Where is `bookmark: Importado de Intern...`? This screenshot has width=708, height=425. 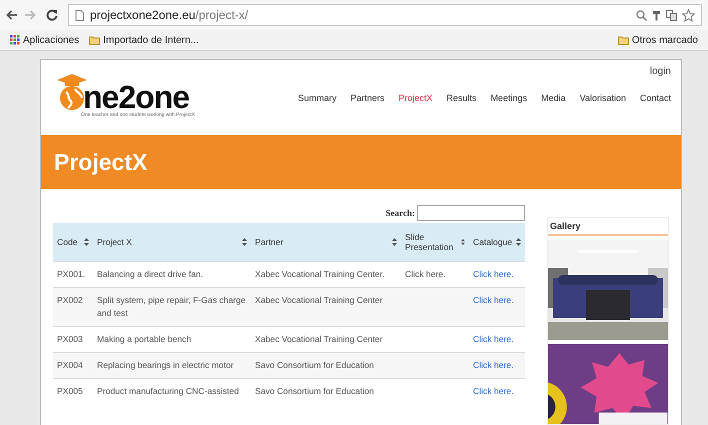 bookmark: Importado de Intern... is located at coordinates (144, 40).